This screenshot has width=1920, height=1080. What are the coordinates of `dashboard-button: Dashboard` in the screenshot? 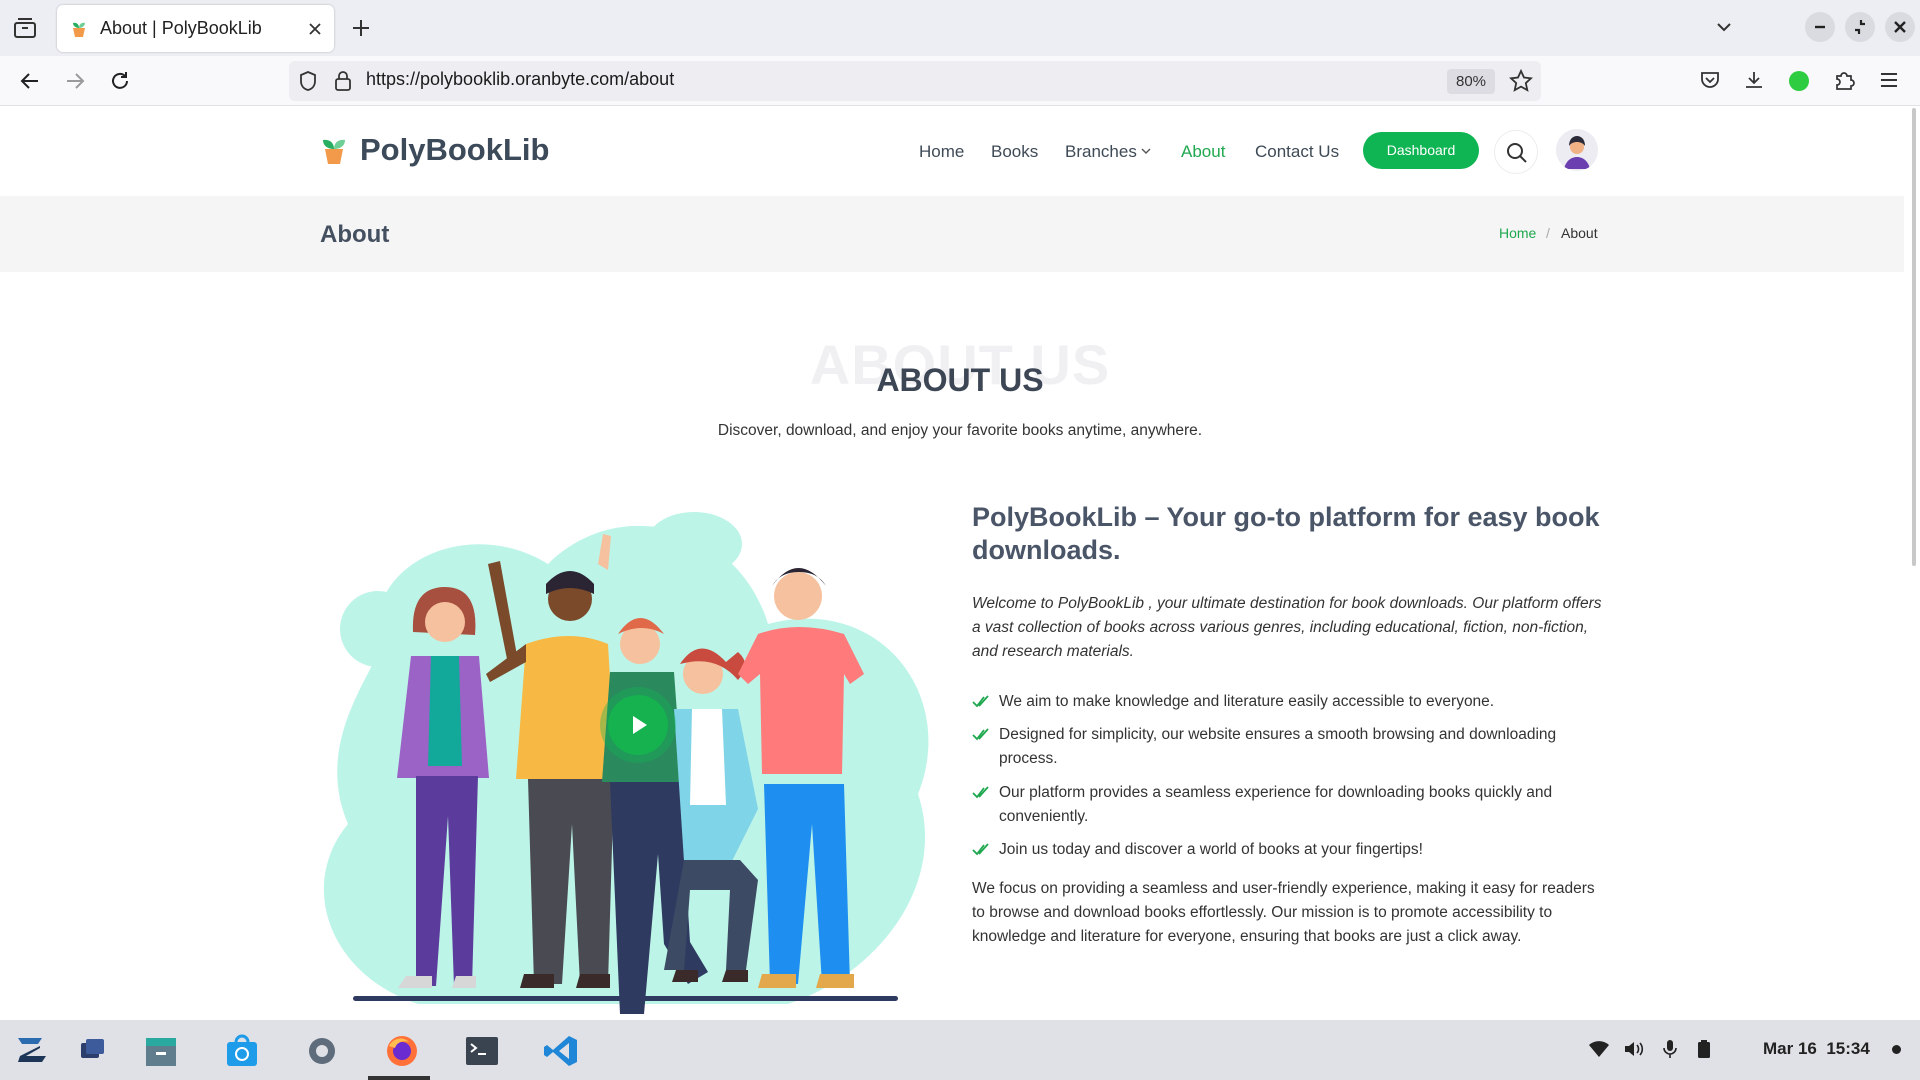 It's located at (1421, 150).